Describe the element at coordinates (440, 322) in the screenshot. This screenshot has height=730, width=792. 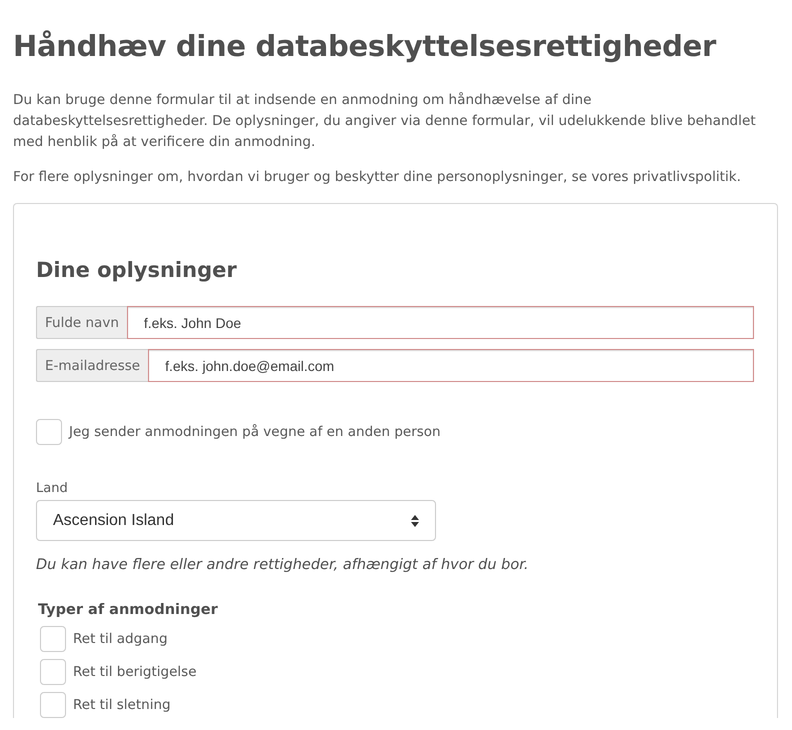
I see `input-field: f.eks. John Doe` at that location.